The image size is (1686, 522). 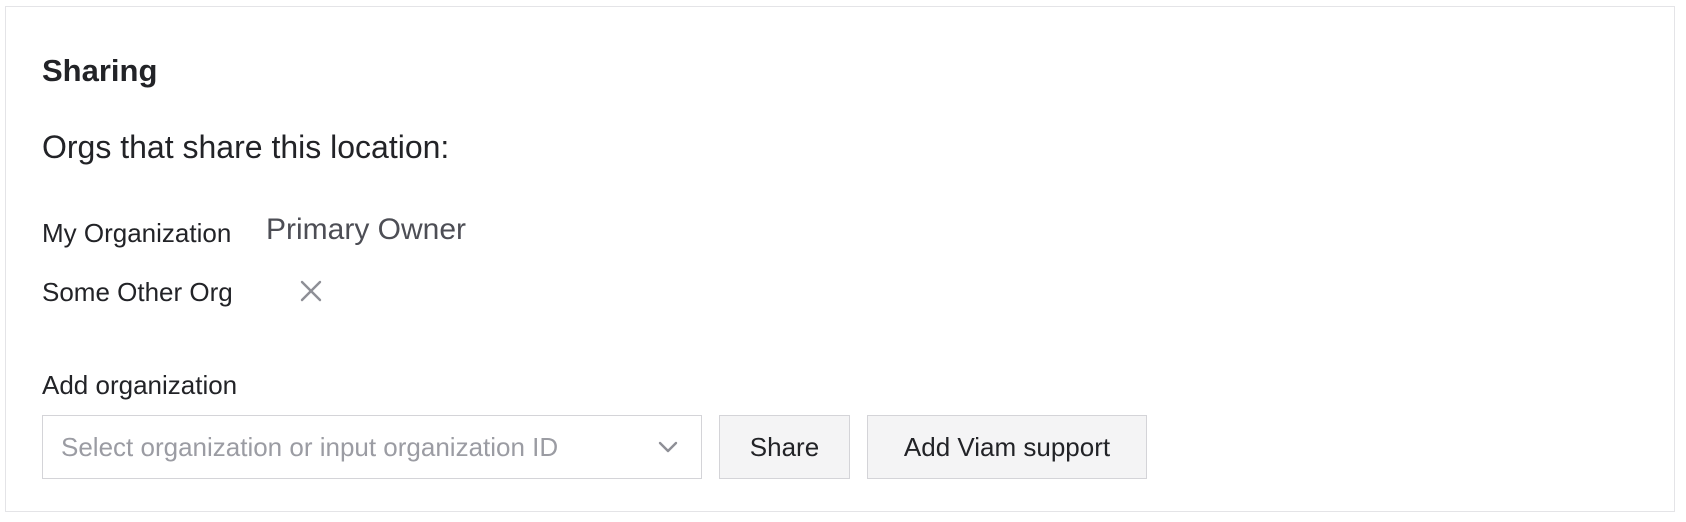 What do you see at coordinates (246, 147) in the screenshot?
I see `panel-subtitle: Orgs that share this location:` at bounding box center [246, 147].